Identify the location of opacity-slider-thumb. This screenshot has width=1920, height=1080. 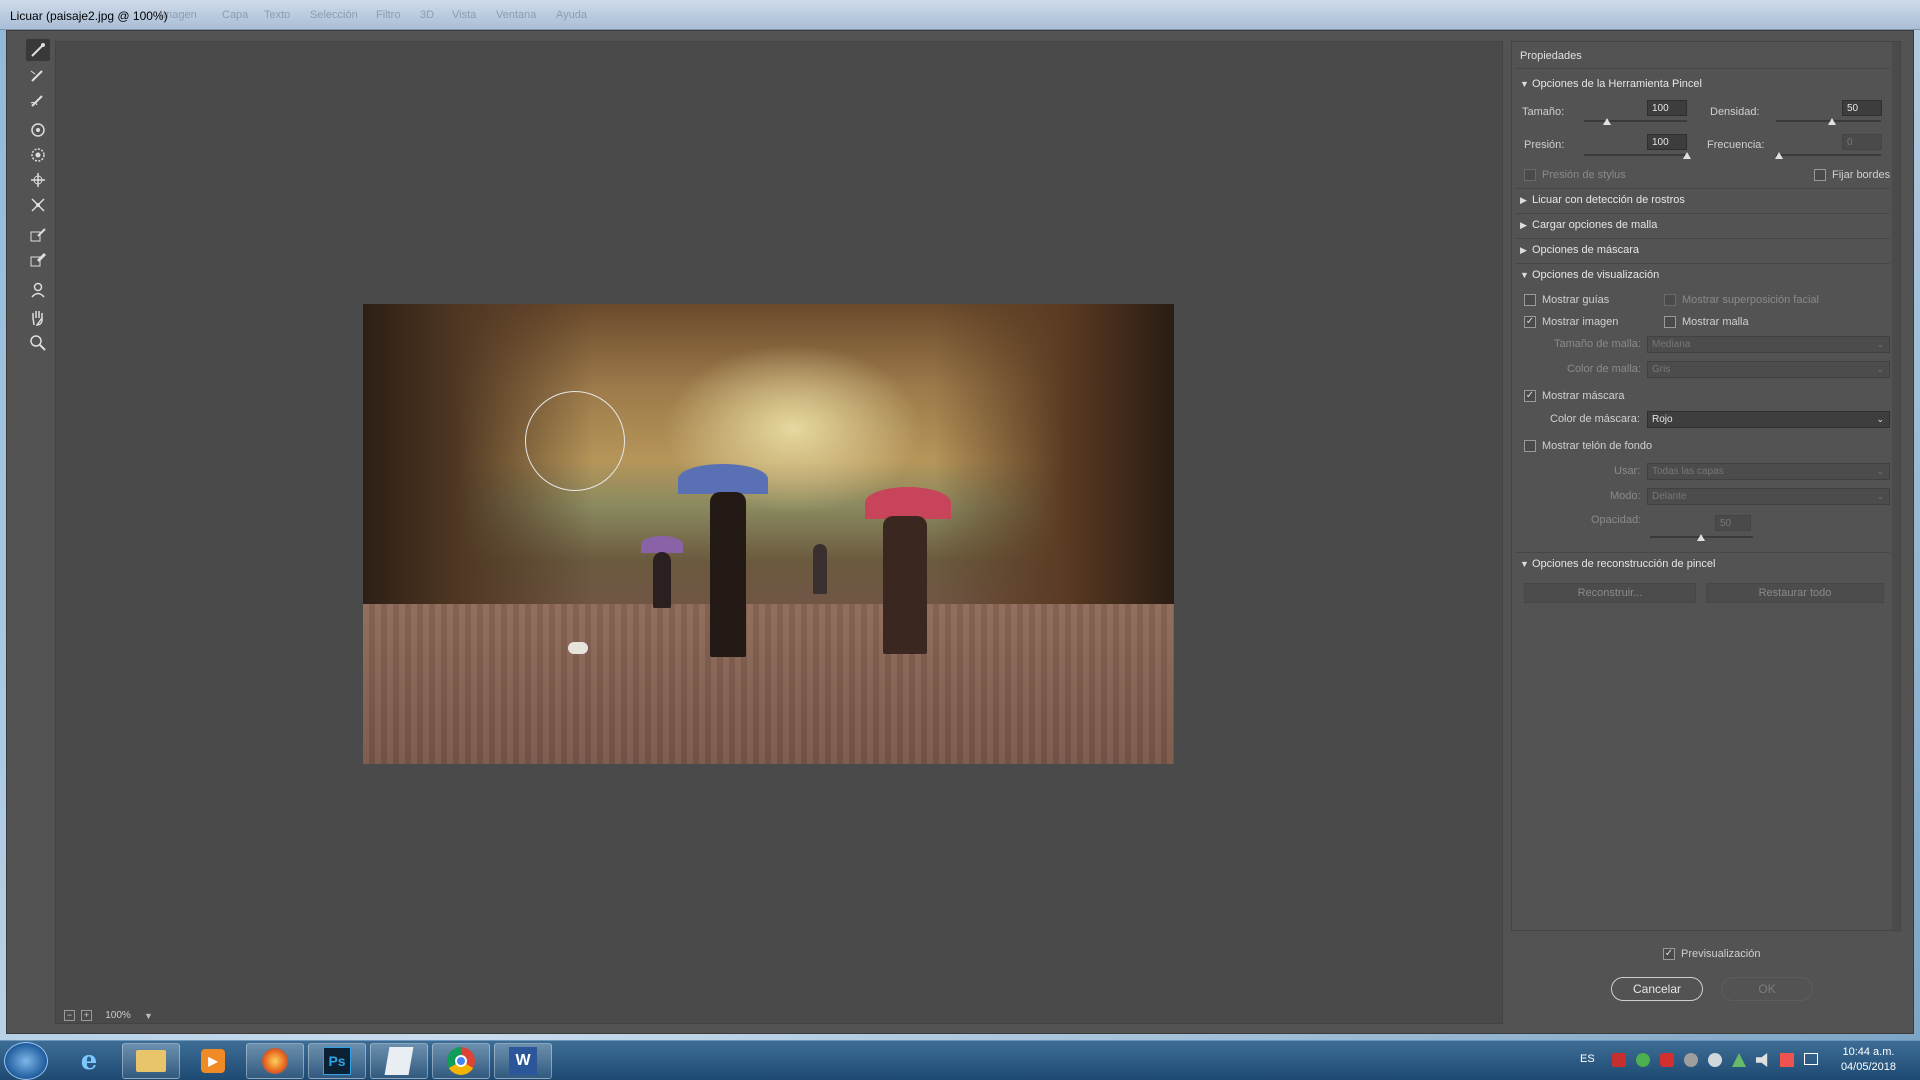
(1701, 537).